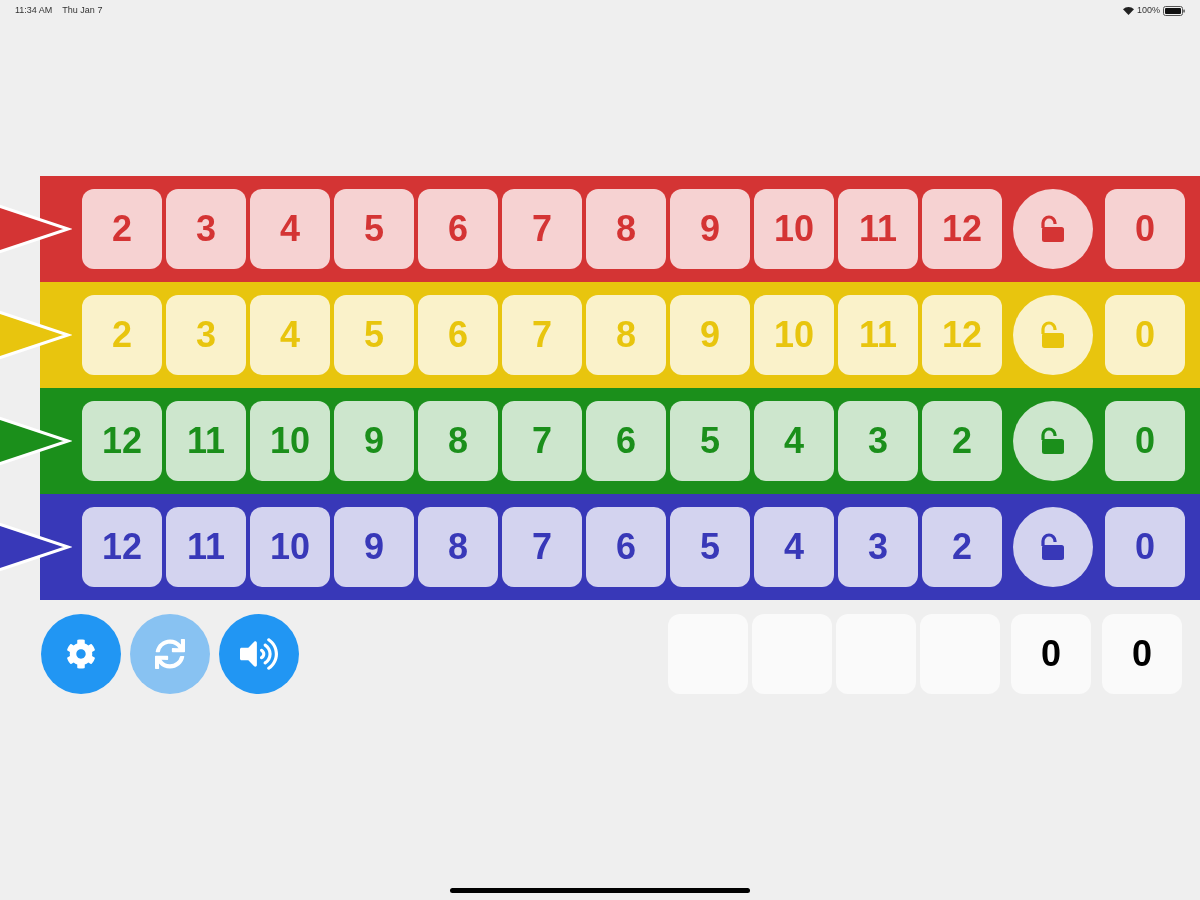 The height and width of the screenshot is (900, 1200). I want to click on battery-percent: 100%, so click(1148, 11).